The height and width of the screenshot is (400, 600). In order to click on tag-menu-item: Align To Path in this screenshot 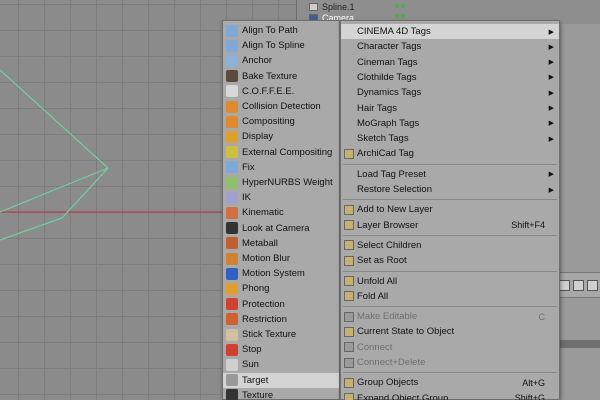, I will do `click(281, 30)`.